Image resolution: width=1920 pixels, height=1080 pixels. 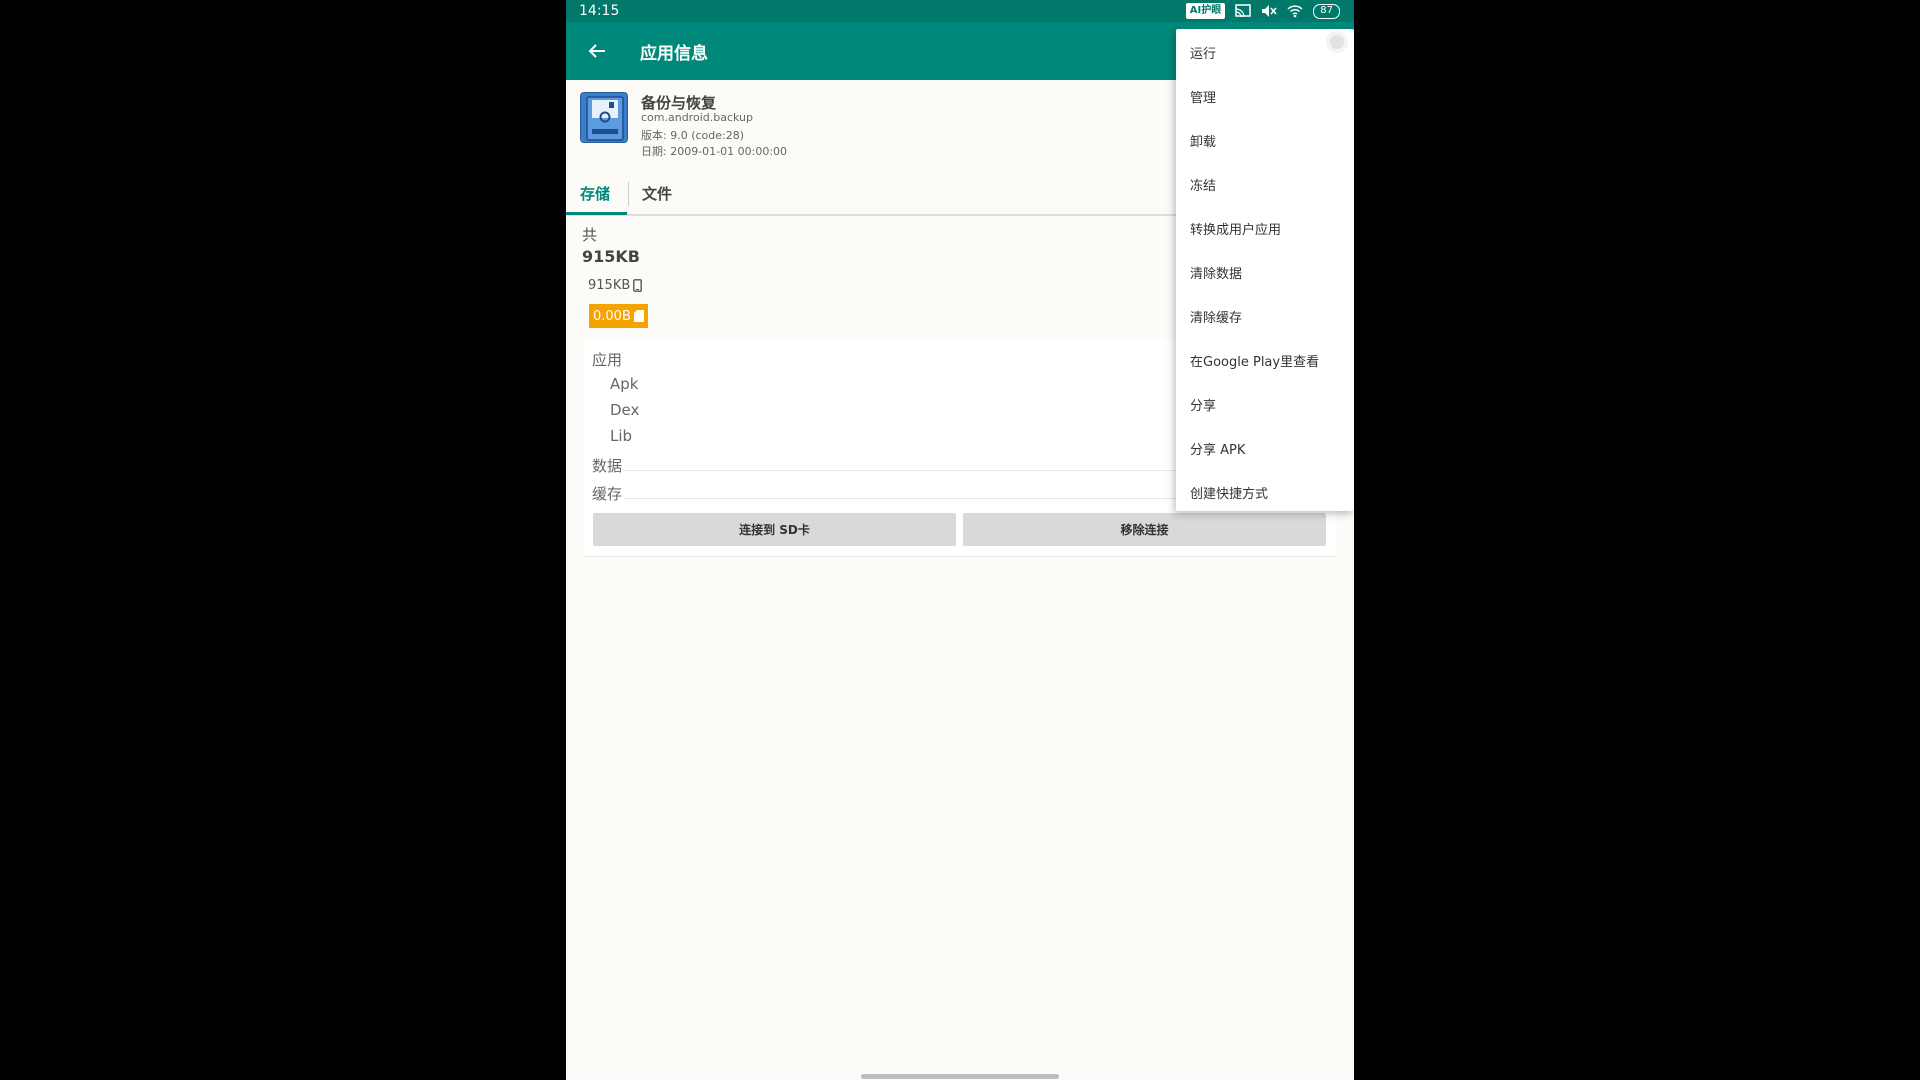 I want to click on tab-files: 文件, so click(x=657, y=193).